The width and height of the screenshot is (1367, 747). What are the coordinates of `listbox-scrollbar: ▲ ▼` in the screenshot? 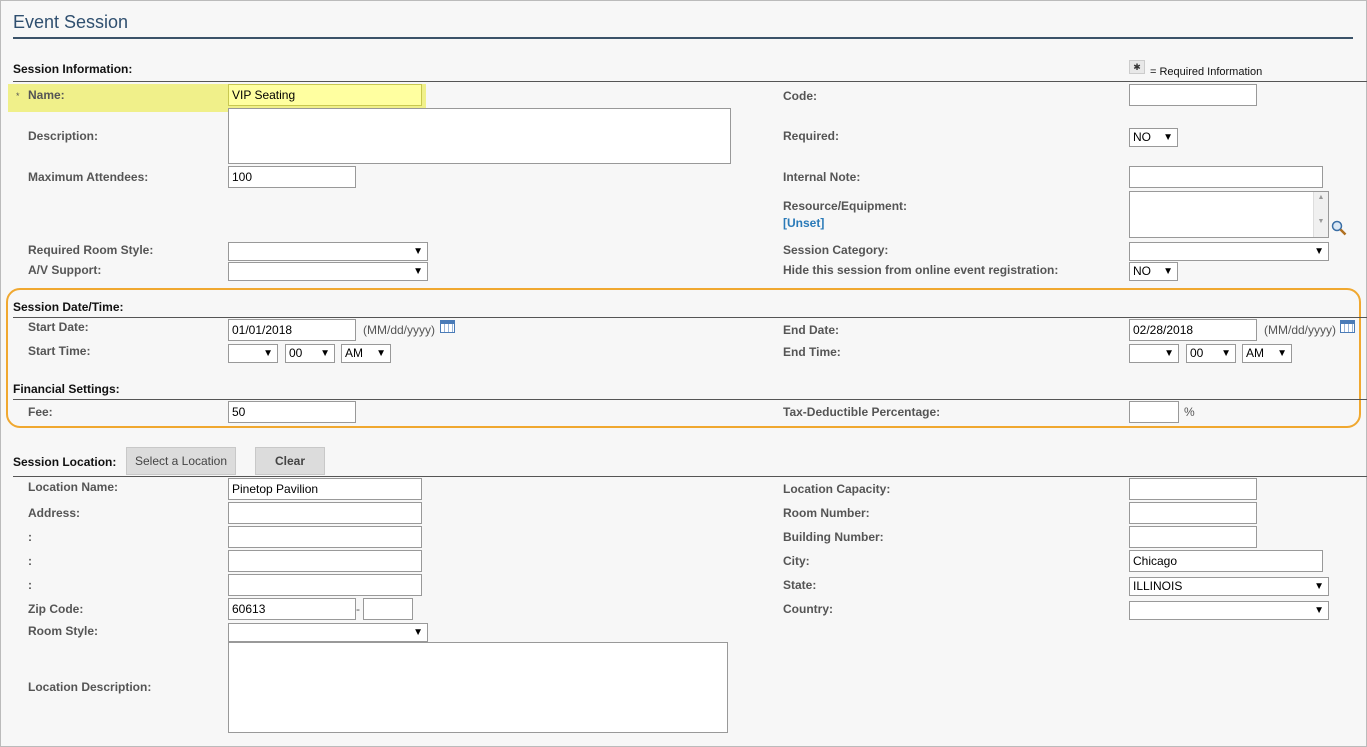 It's located at (1320, 214).